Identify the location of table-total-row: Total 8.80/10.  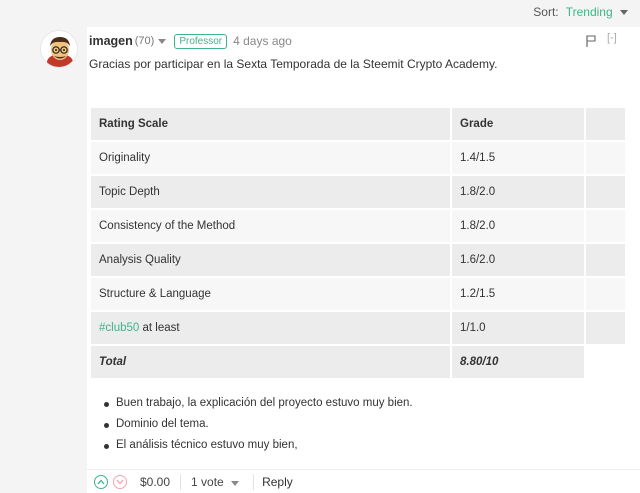
(358, 362).